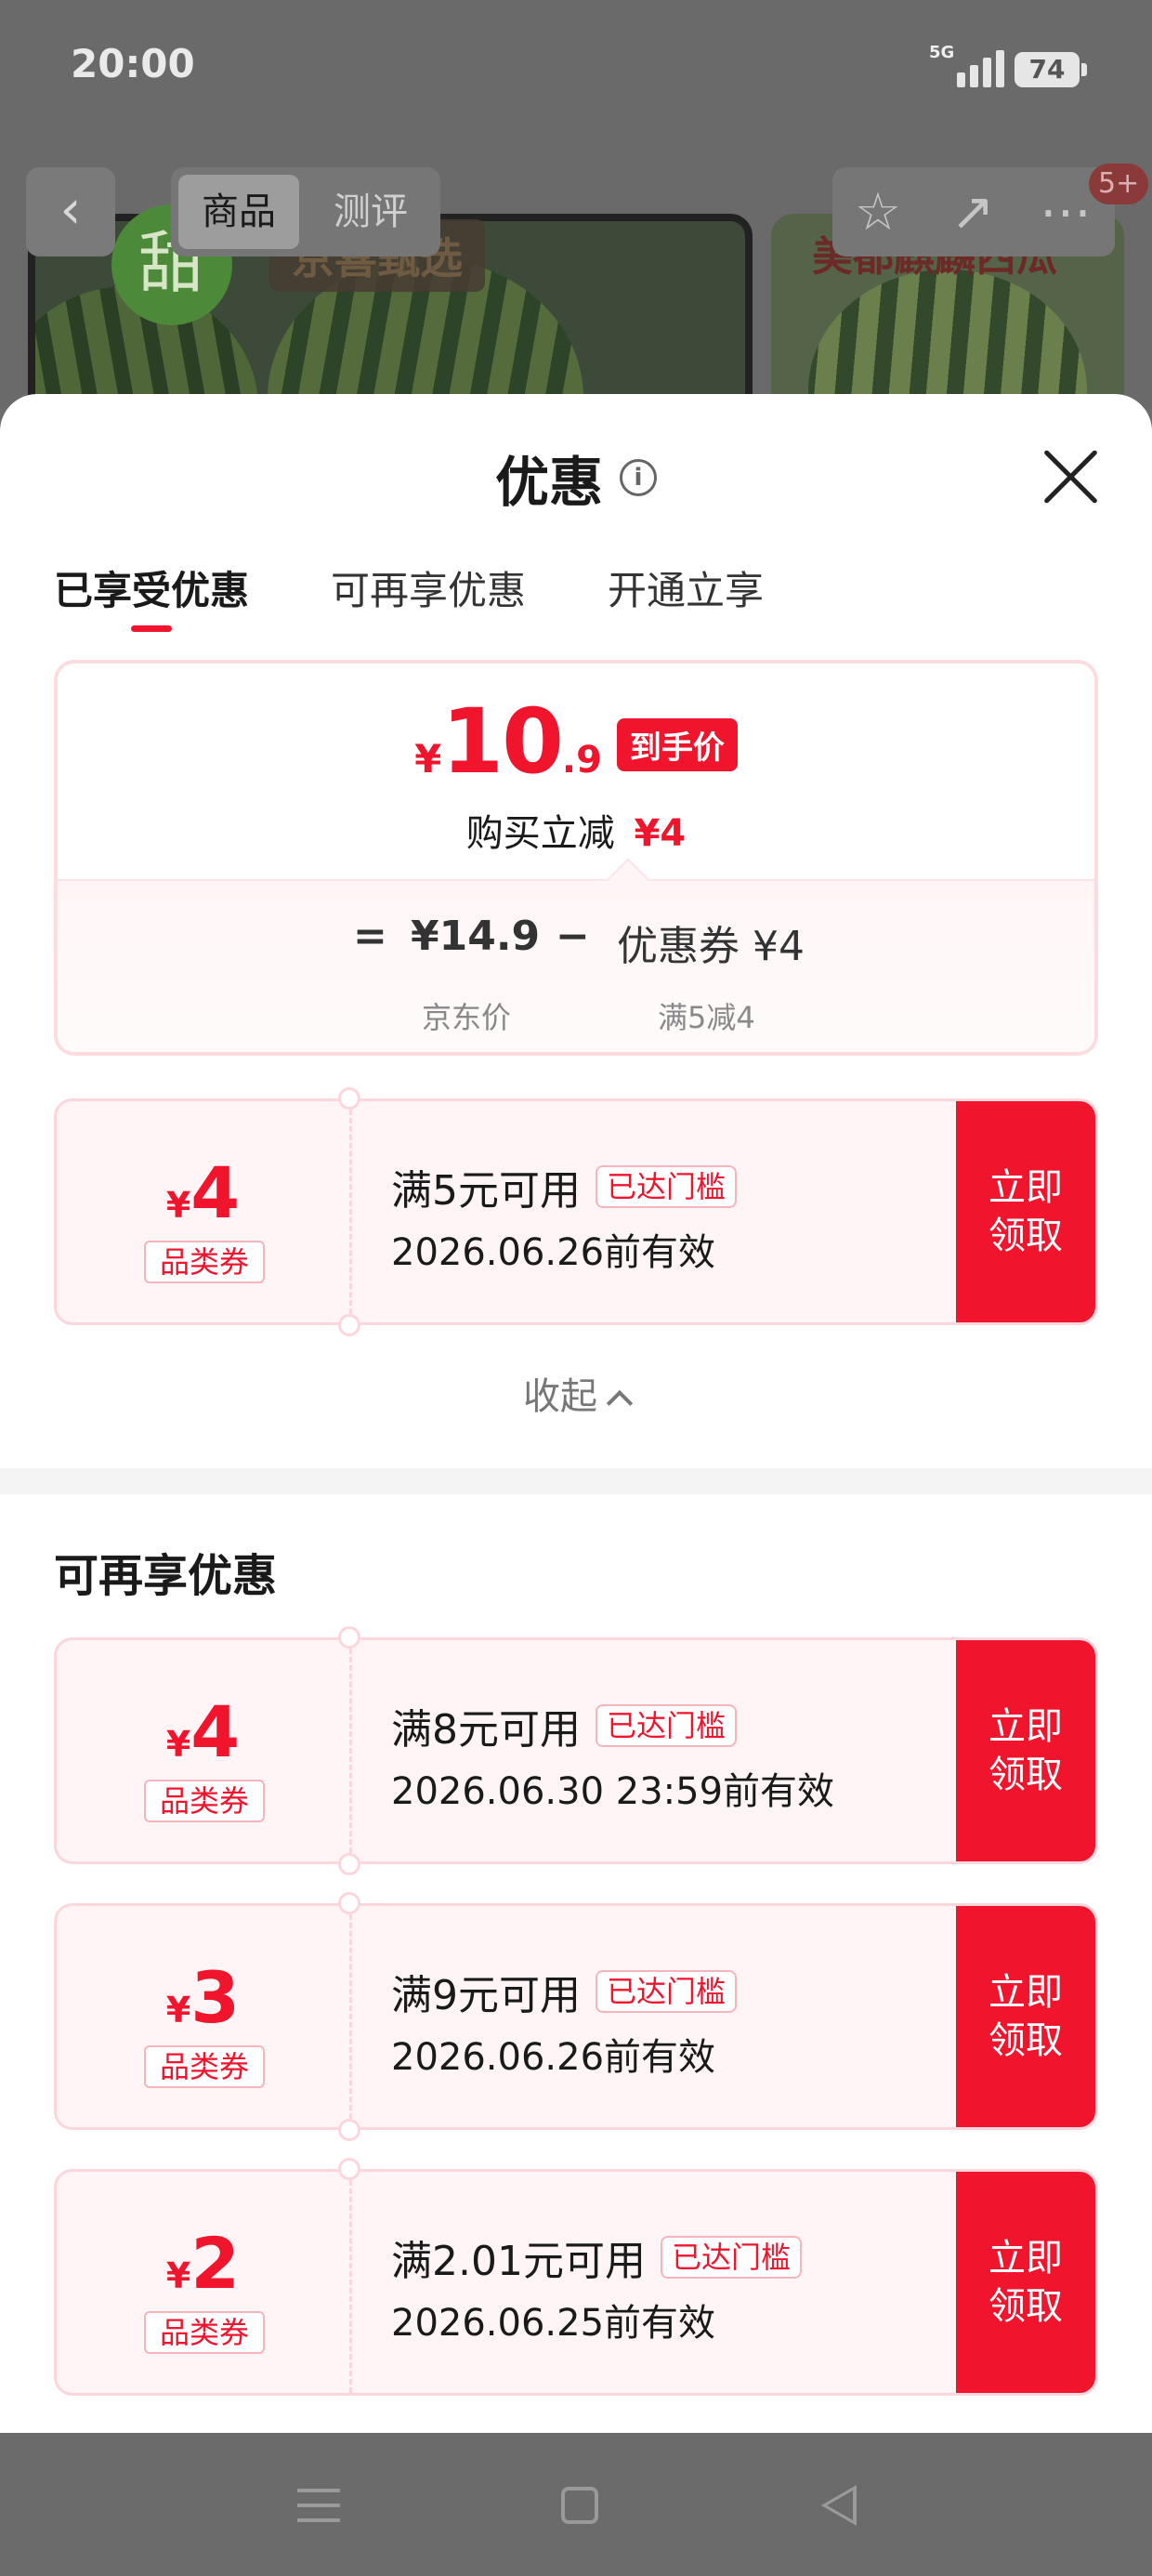 The height and width of the screenshot is (2576, 1152). Describe the element at coordinates (613, 1791) in the screenshot. I see `coupon-validity: 2026.06.30 23:59前有效` at that location.